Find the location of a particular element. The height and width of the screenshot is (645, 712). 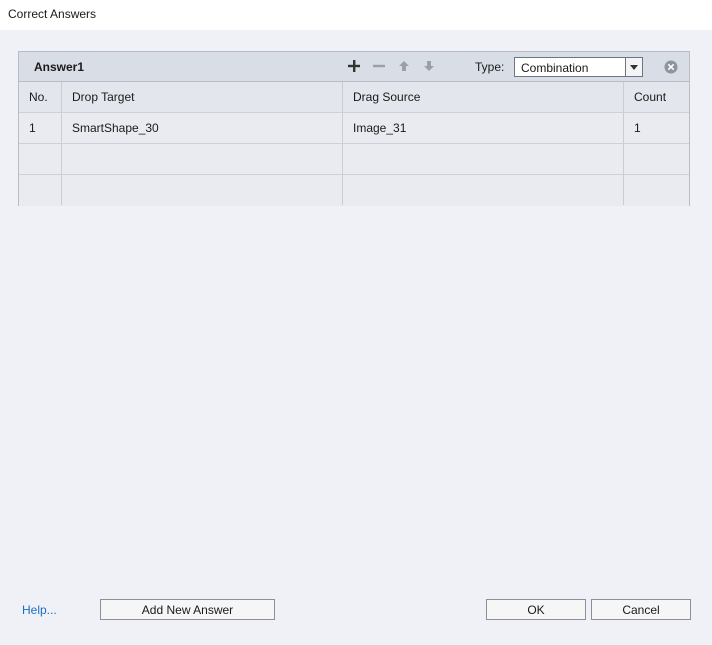

window-title: Correct Answers is located at coordinates (356, 15).